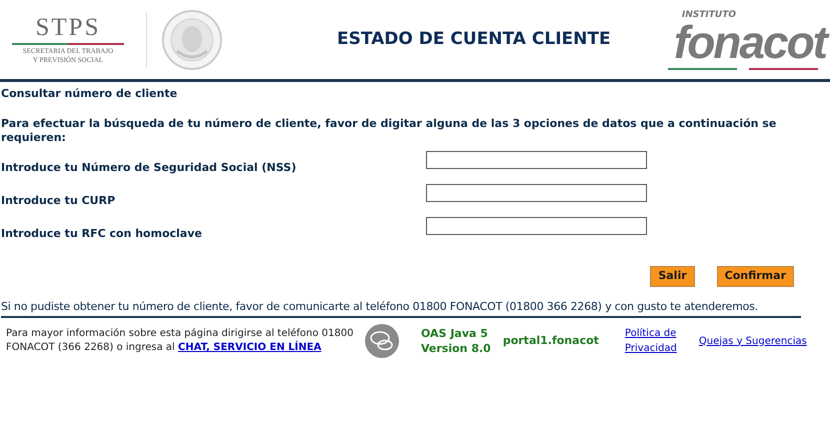 Image resolution: width=830 pixels, height=424 pixels. What do you see at coordinates (654, 341) in the screenshot?
I see `privacy-link: Política de Privacidad` at bounding box center [654, 341].